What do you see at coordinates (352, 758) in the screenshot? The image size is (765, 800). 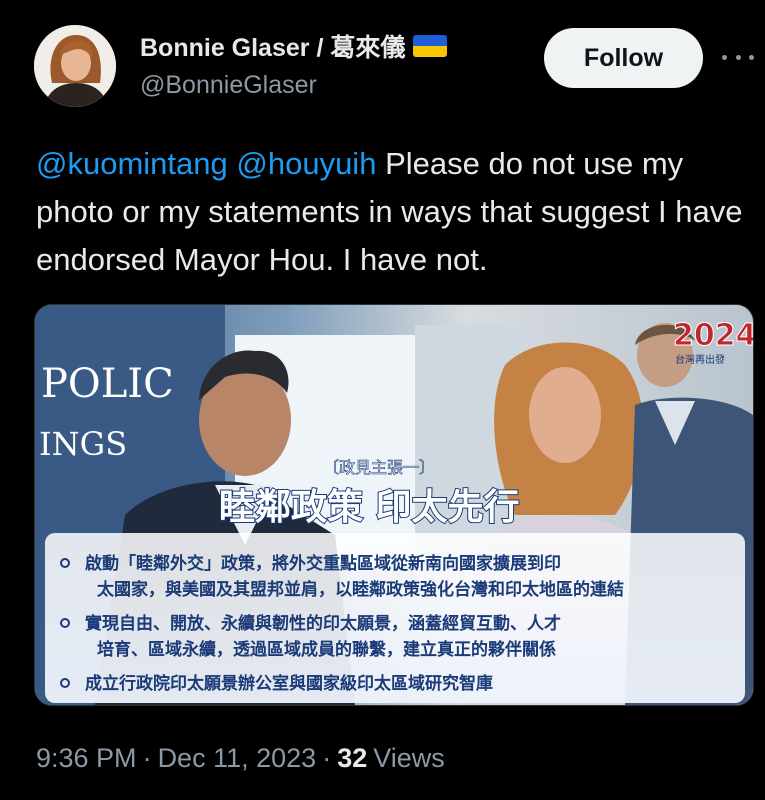 I see `views-count: 32` at bounding box center [352, 758].